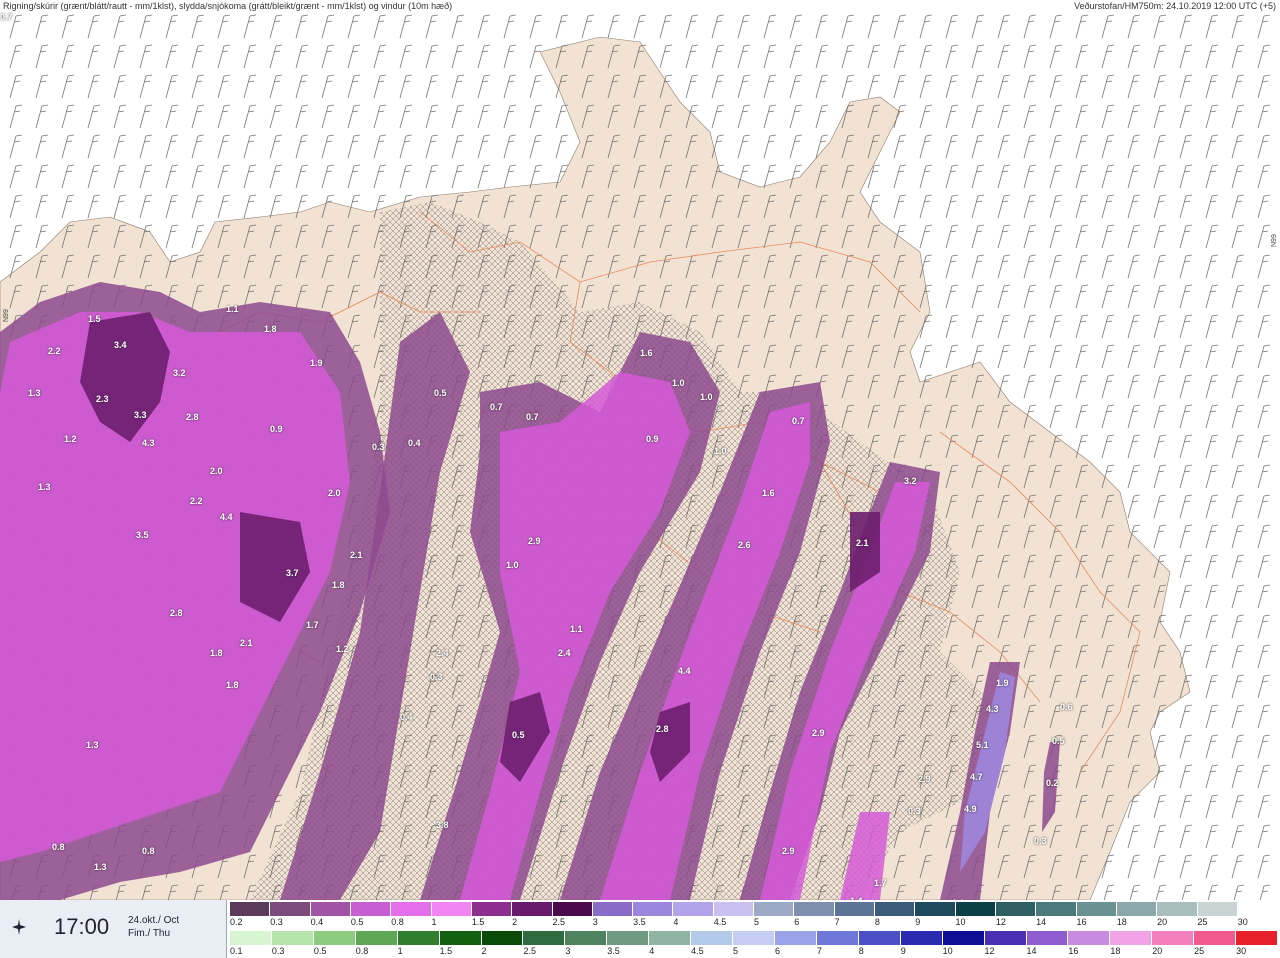 The image size is (1280, 958). Describe the element at coordinates (684, 671) in the screenshot. I see `precip-value-label: 4.4` at that location.